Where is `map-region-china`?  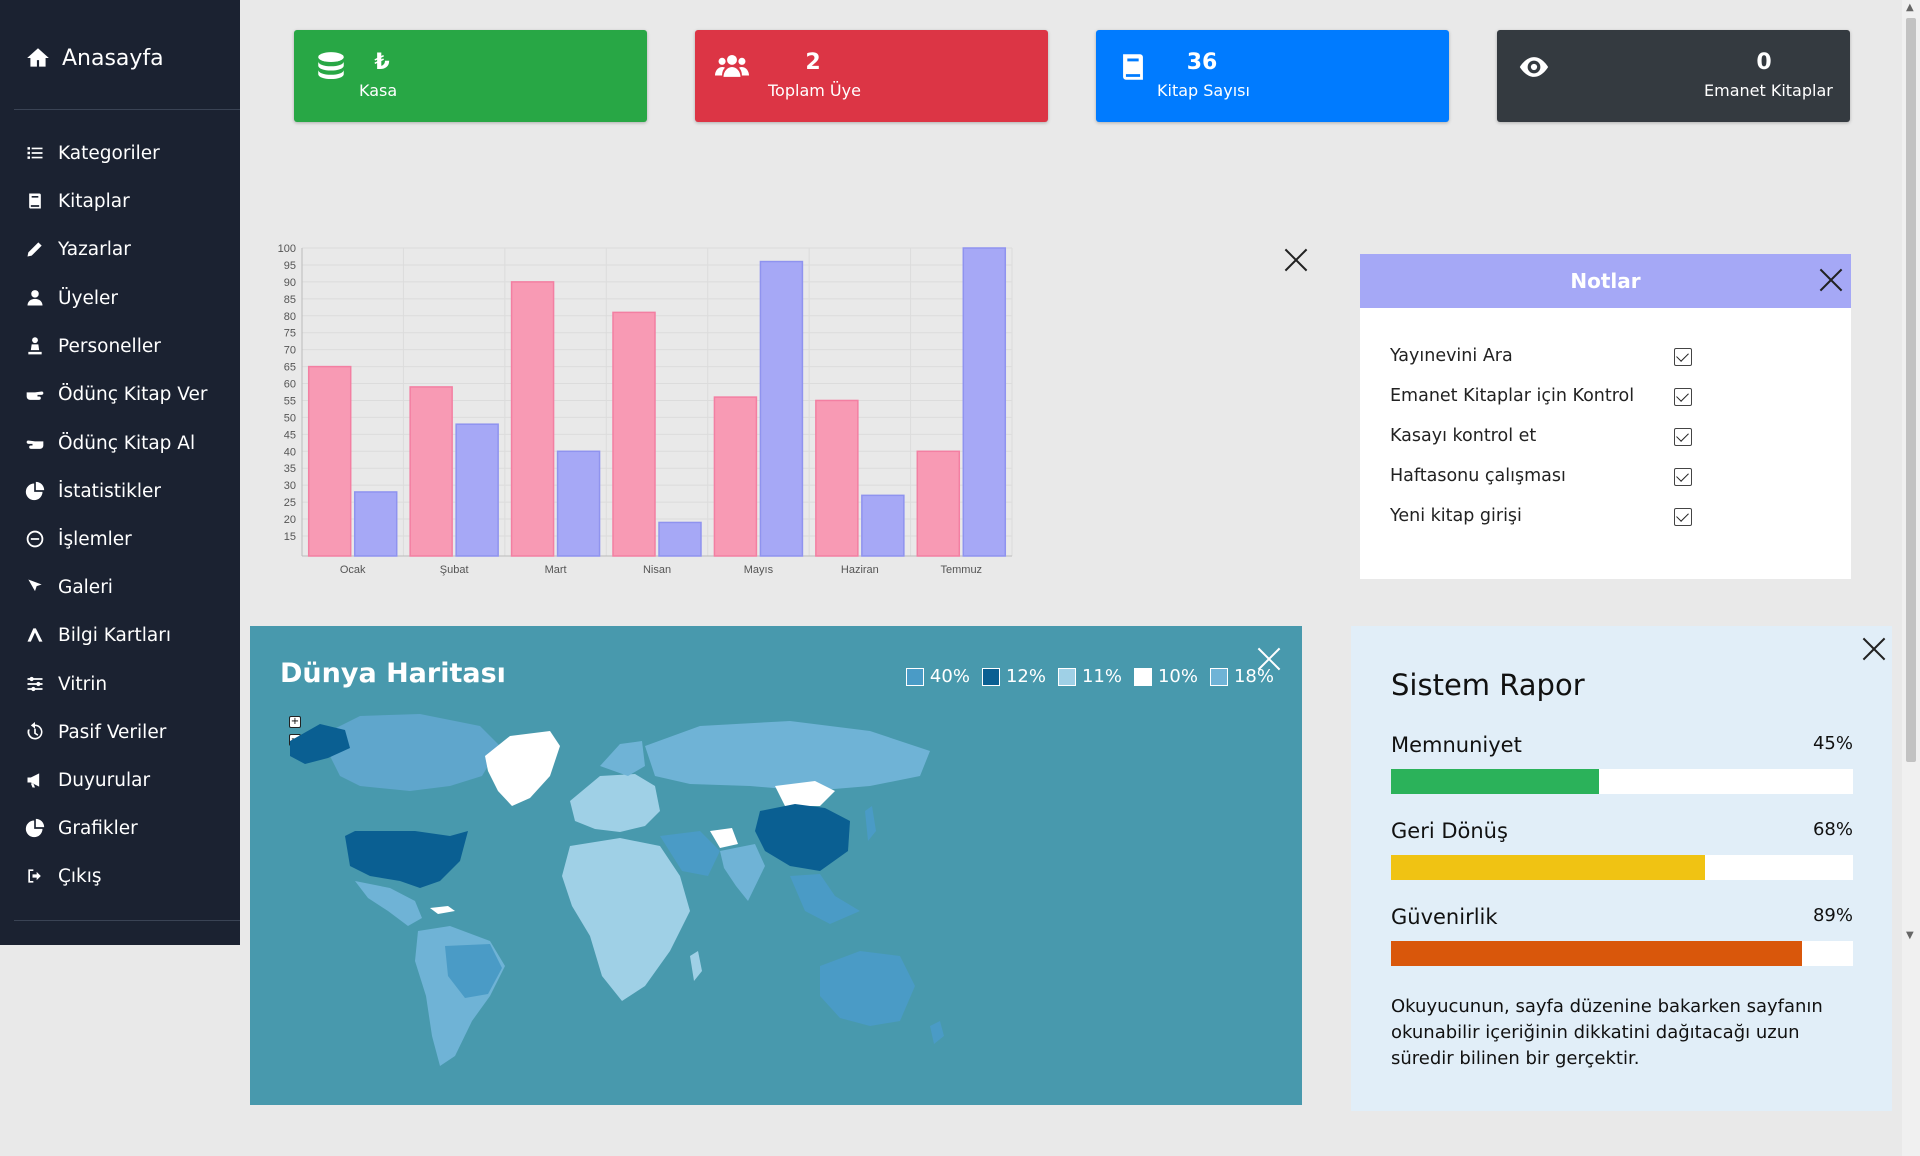 map-region-china is located at coordinates (802, 837).